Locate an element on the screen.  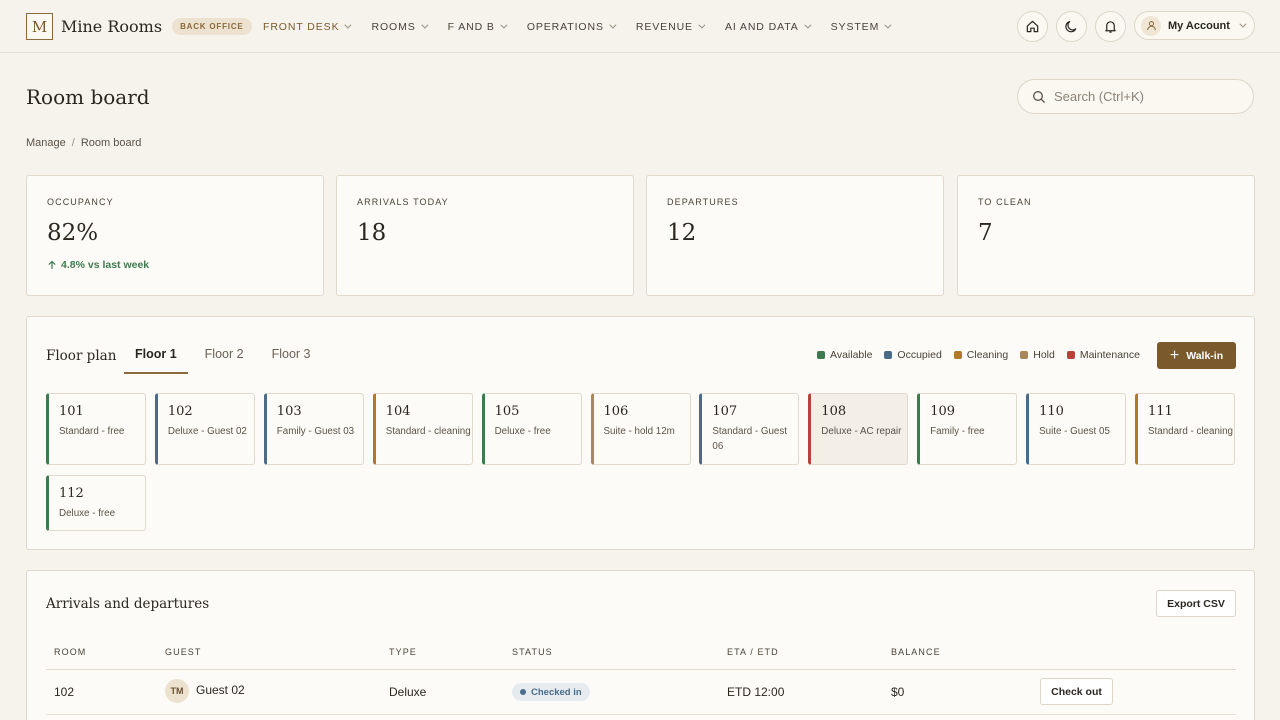
room-tile-101: 101 Standard - free is located at coordinates (96, 429).